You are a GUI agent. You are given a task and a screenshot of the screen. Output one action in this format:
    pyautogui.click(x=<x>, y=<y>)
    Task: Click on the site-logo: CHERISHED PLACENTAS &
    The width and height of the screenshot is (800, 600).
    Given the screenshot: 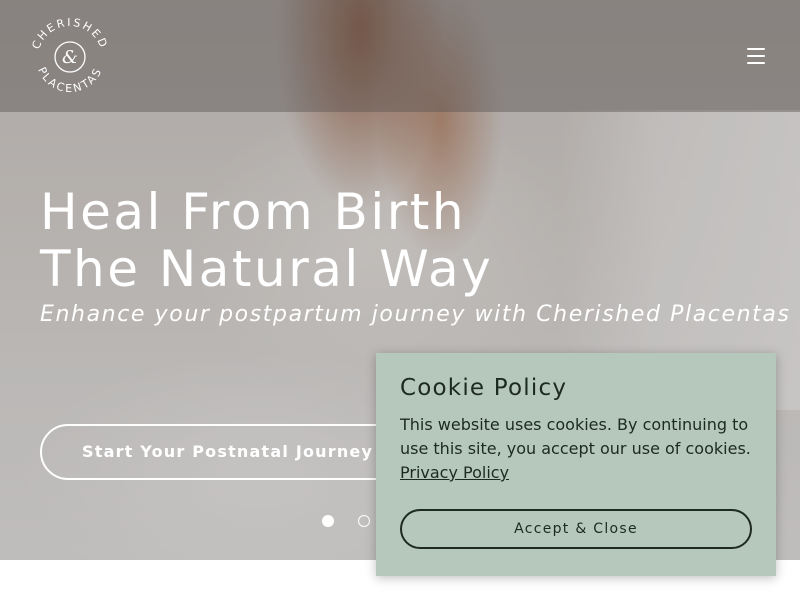 What is the action you would take?
    pyautogui.click(x=70, y=56)
    